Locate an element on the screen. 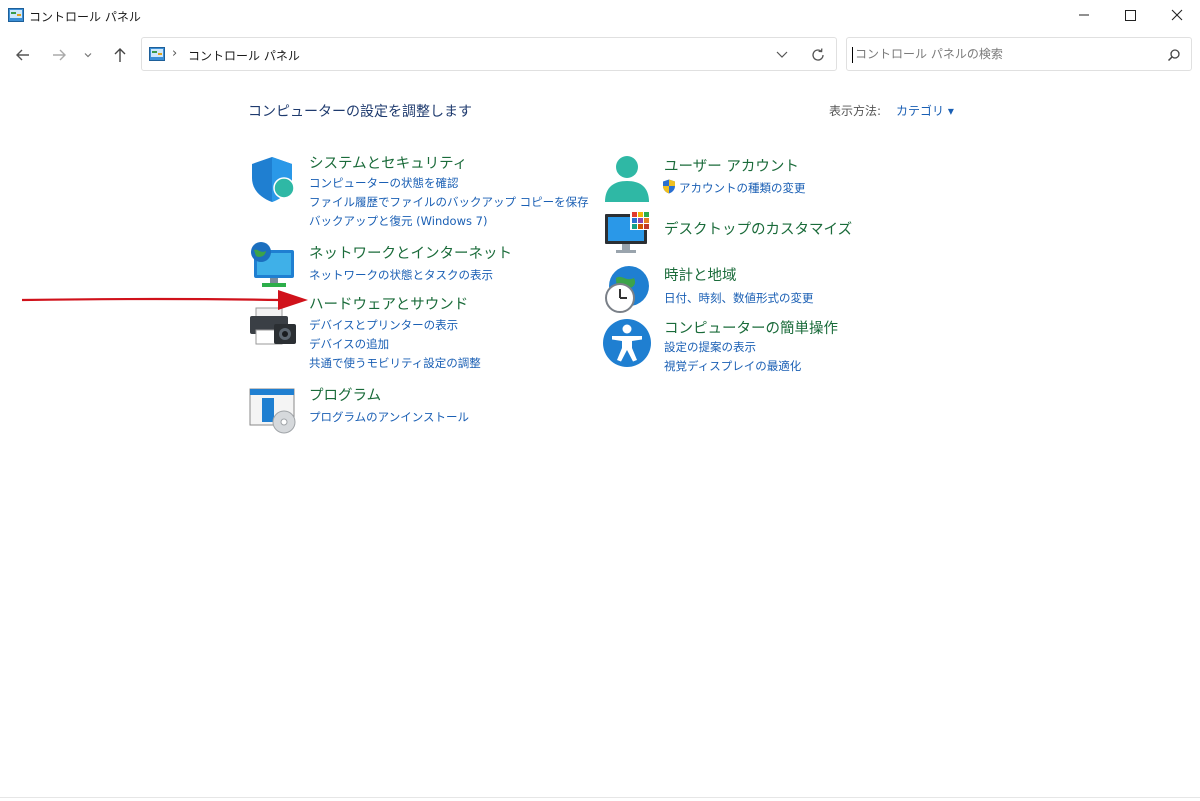 This screenshot has height=801, width=1200. link-uninstall-program: プログラムのアンインストール is located at coordinates (389, 417).